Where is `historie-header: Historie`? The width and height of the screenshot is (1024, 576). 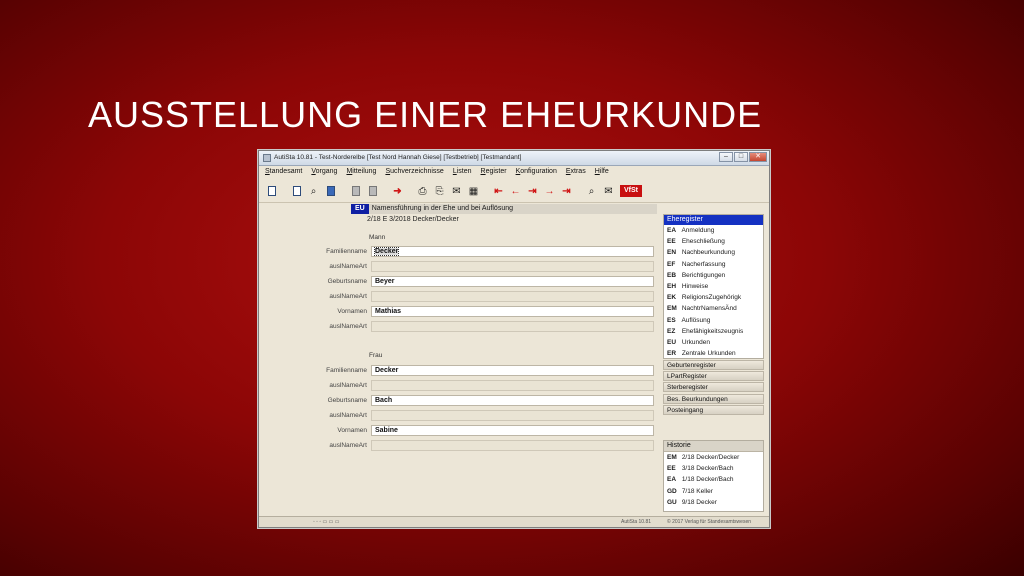
historie-header: Historie is located at coordinates (713, 446).